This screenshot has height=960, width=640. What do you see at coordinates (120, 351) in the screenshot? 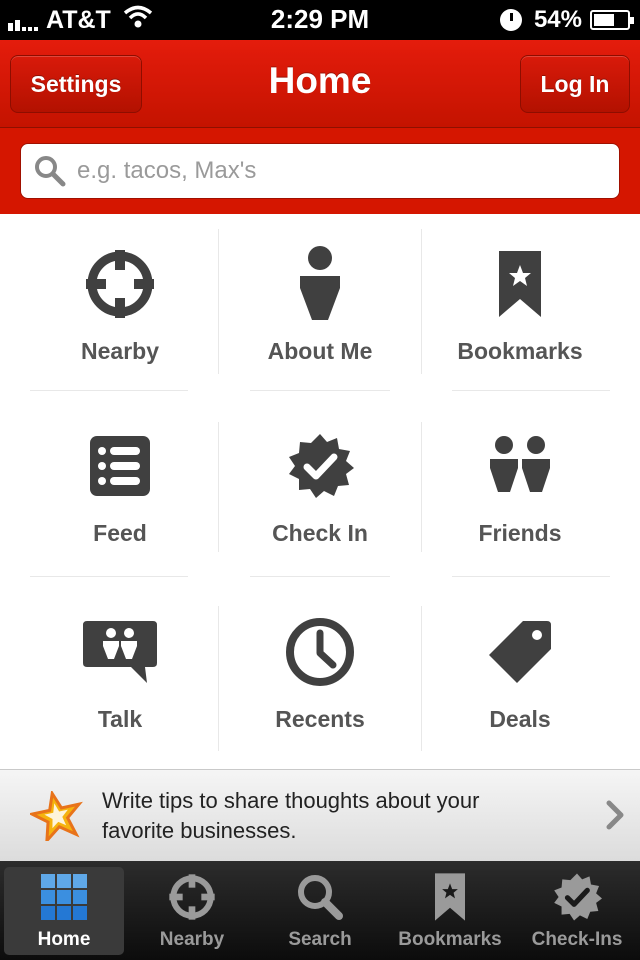
I see `grid-item-label: Nearby` at bounding box center [120, 351].